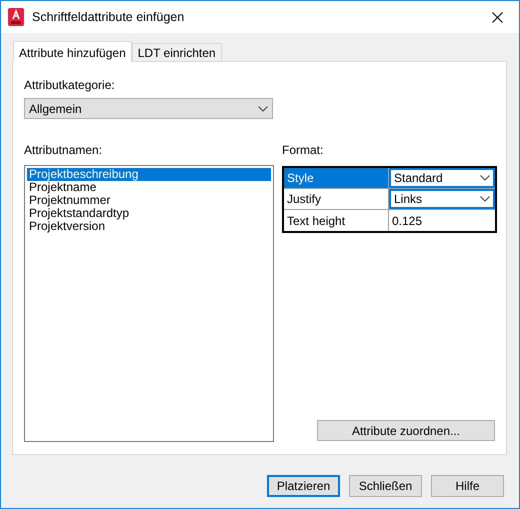 The width and height of the screenshot is (520, 509). I want to click on category-dropdown: Allgemein, so click(148, 108).